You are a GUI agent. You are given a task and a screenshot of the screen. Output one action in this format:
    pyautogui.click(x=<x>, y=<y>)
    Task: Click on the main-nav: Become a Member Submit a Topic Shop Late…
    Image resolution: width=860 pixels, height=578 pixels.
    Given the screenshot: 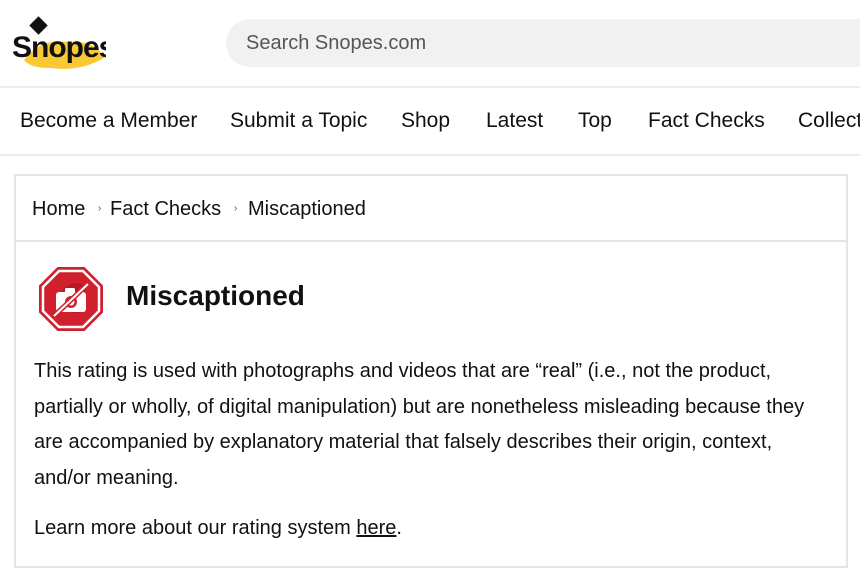 What is the action you would take?
    pyautogui.click(x=430, y=121)
    